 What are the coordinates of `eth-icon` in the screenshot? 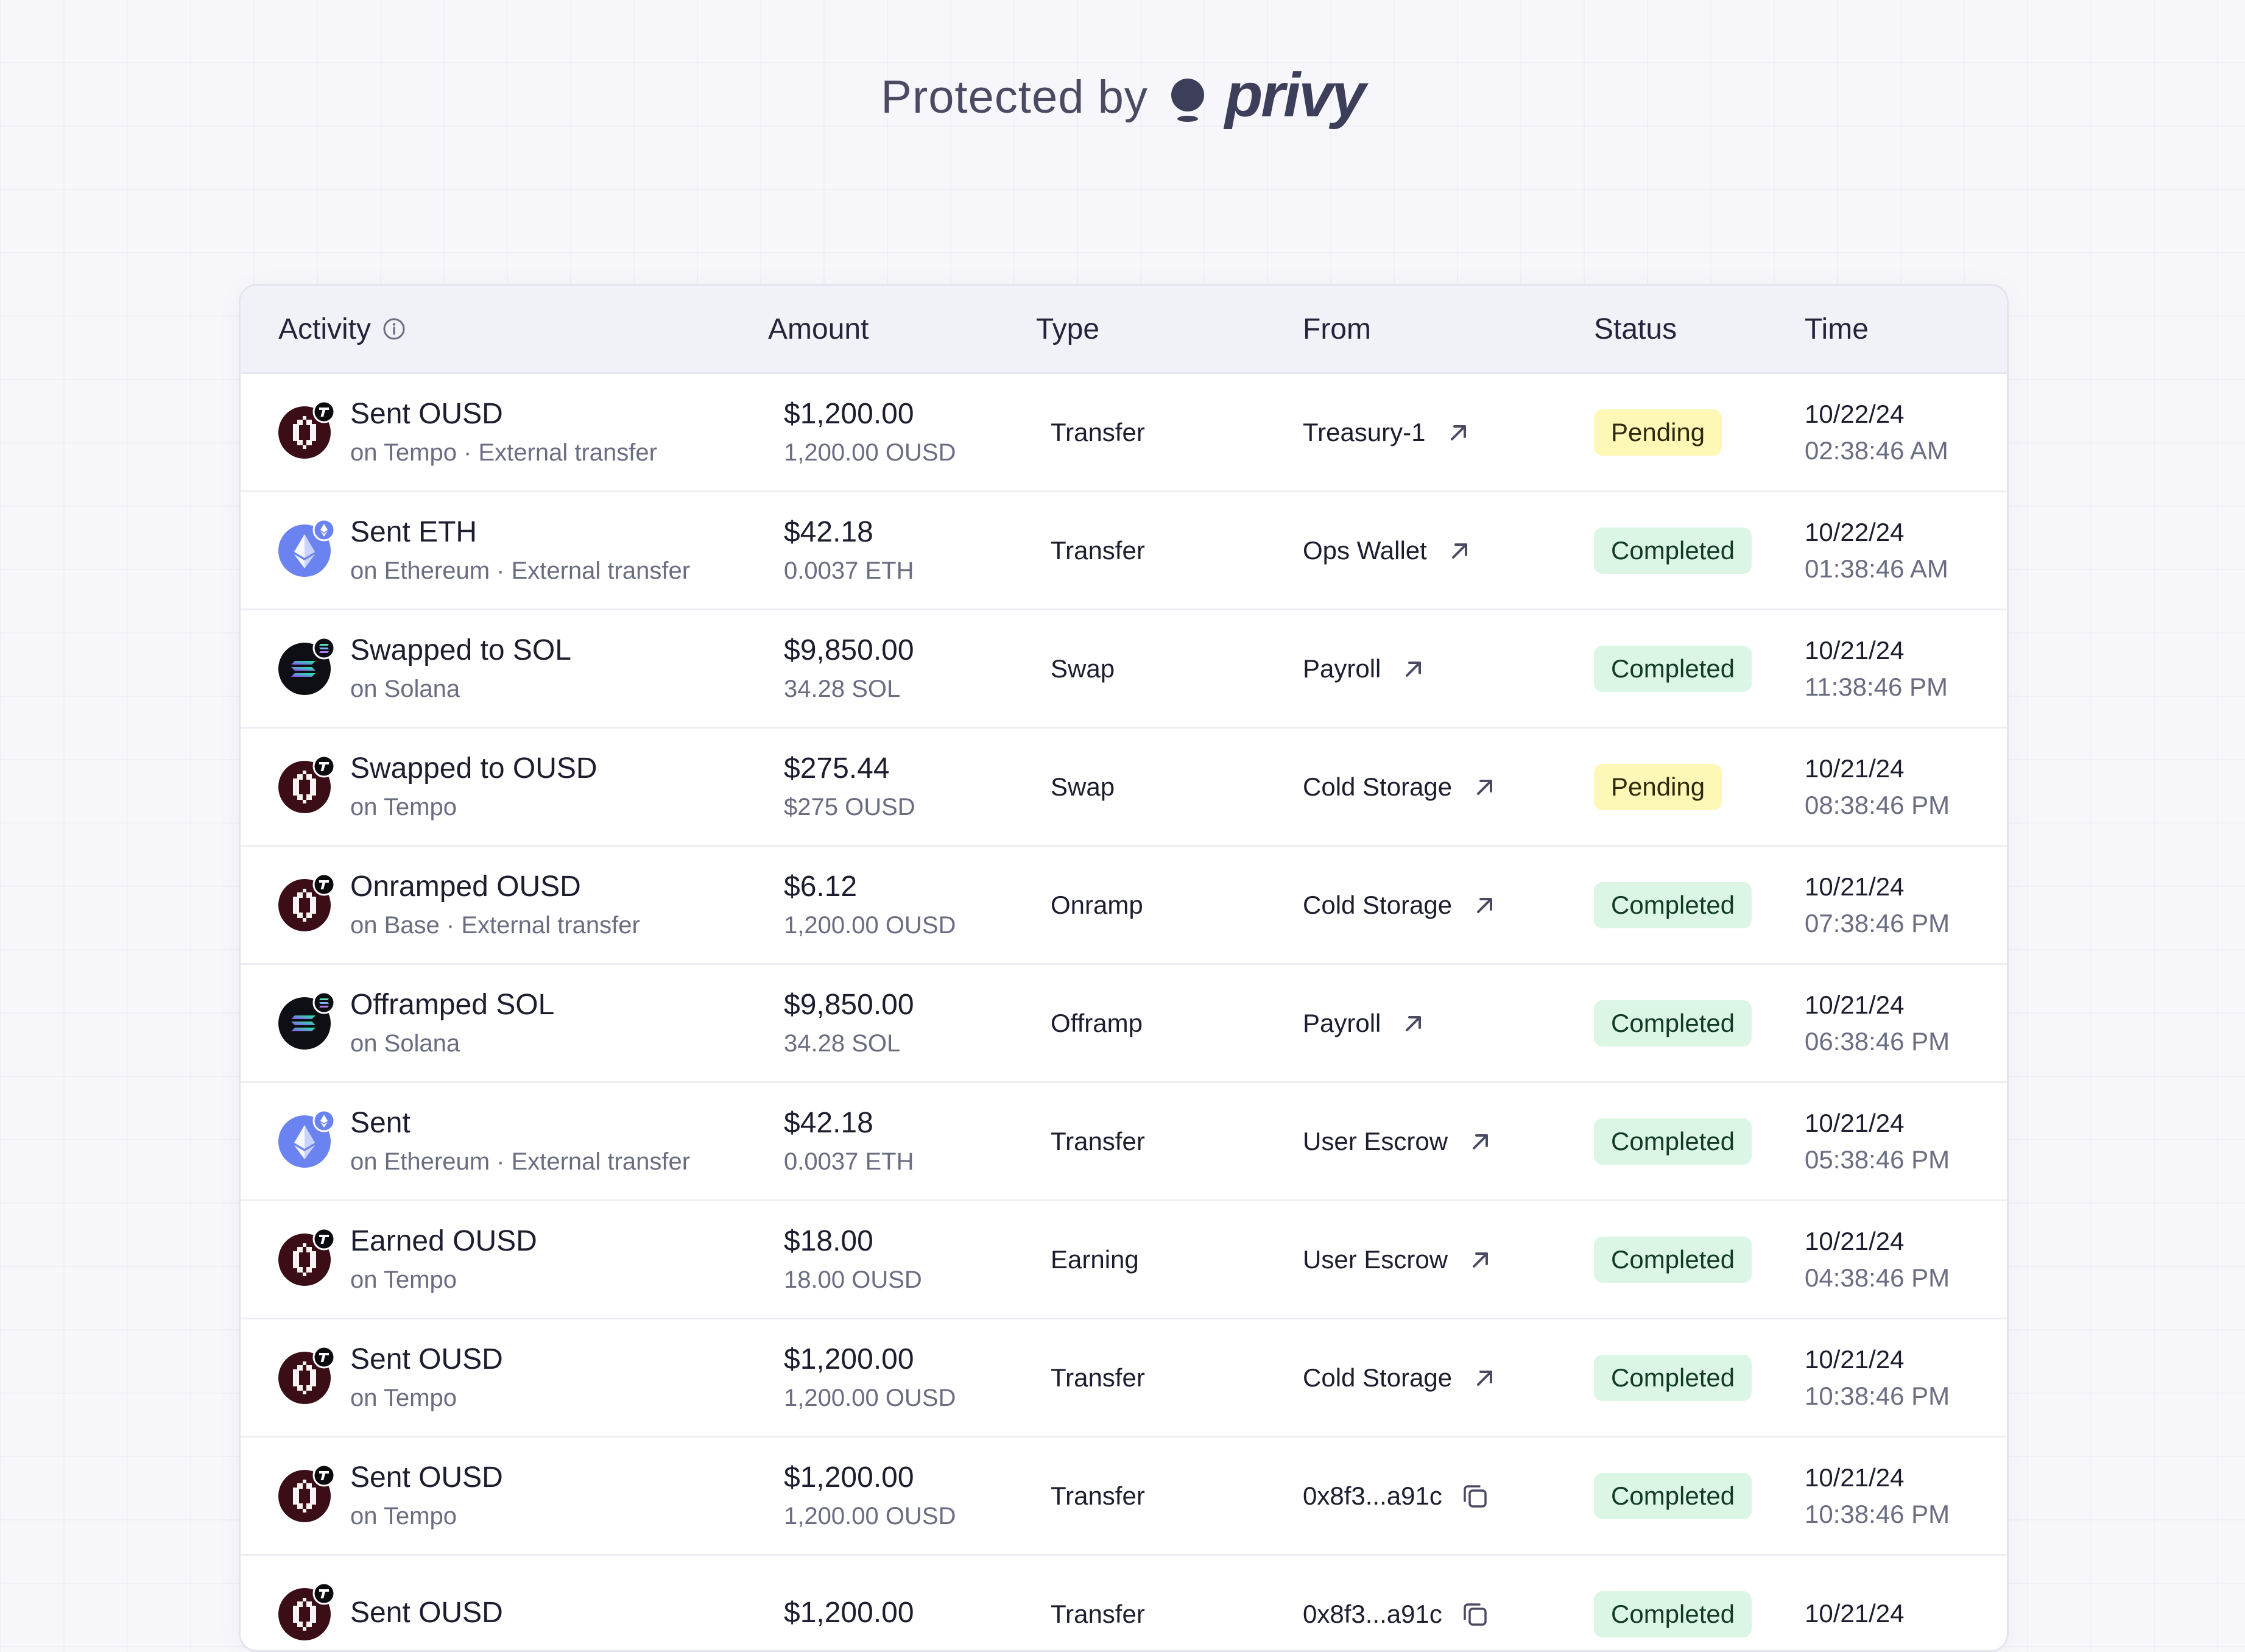 It's located at (307, 1138).